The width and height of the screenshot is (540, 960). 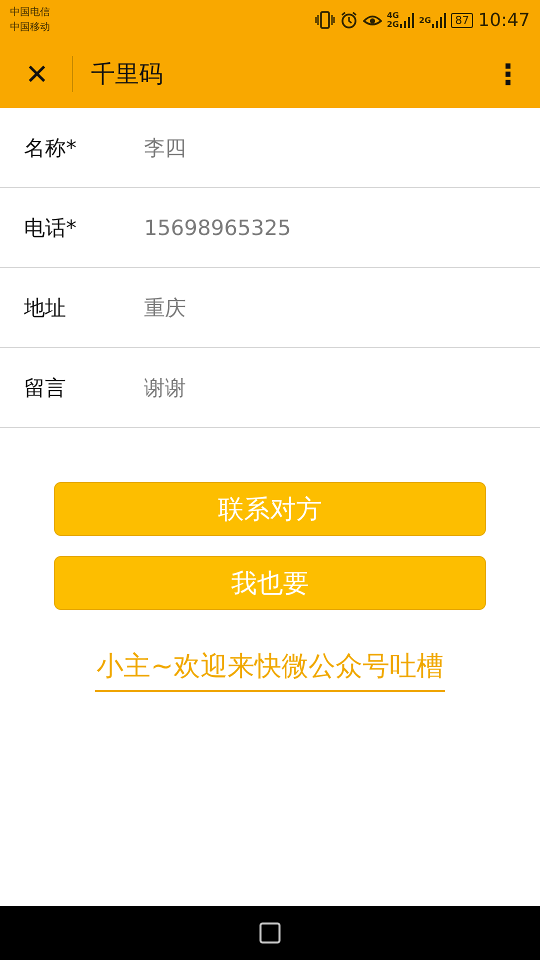 I want to click on carrier-name: 中国移动, so click(x=30, y=27).